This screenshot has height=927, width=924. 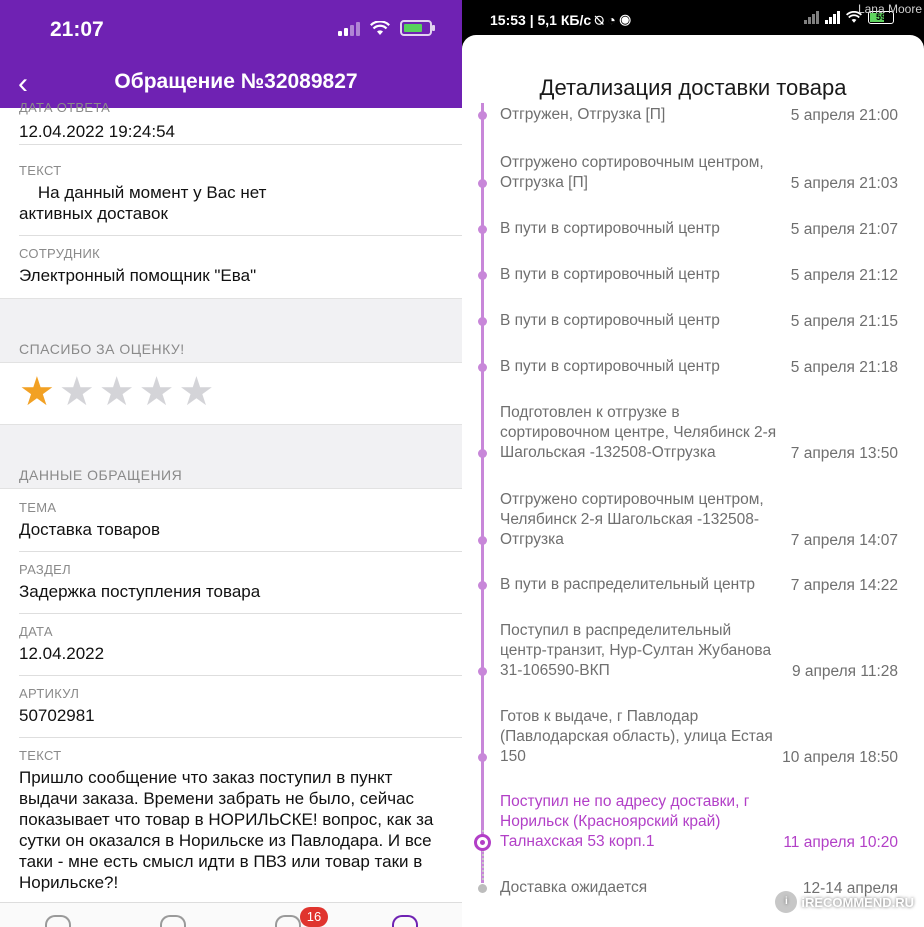 What do you see at coordinates (405, 921) in the screenshot?
I see `profile-tab-icon` at bounding box center [405, 921].